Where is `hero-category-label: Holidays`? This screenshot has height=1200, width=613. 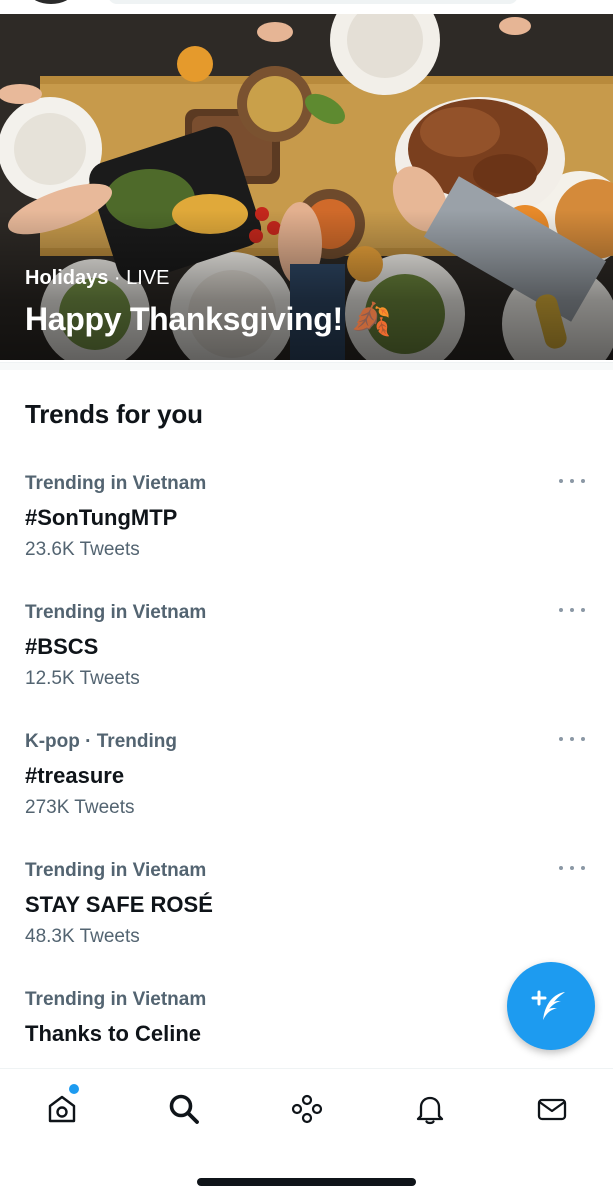
hero-category-label: Holidays is located at coordinates (67, 278).